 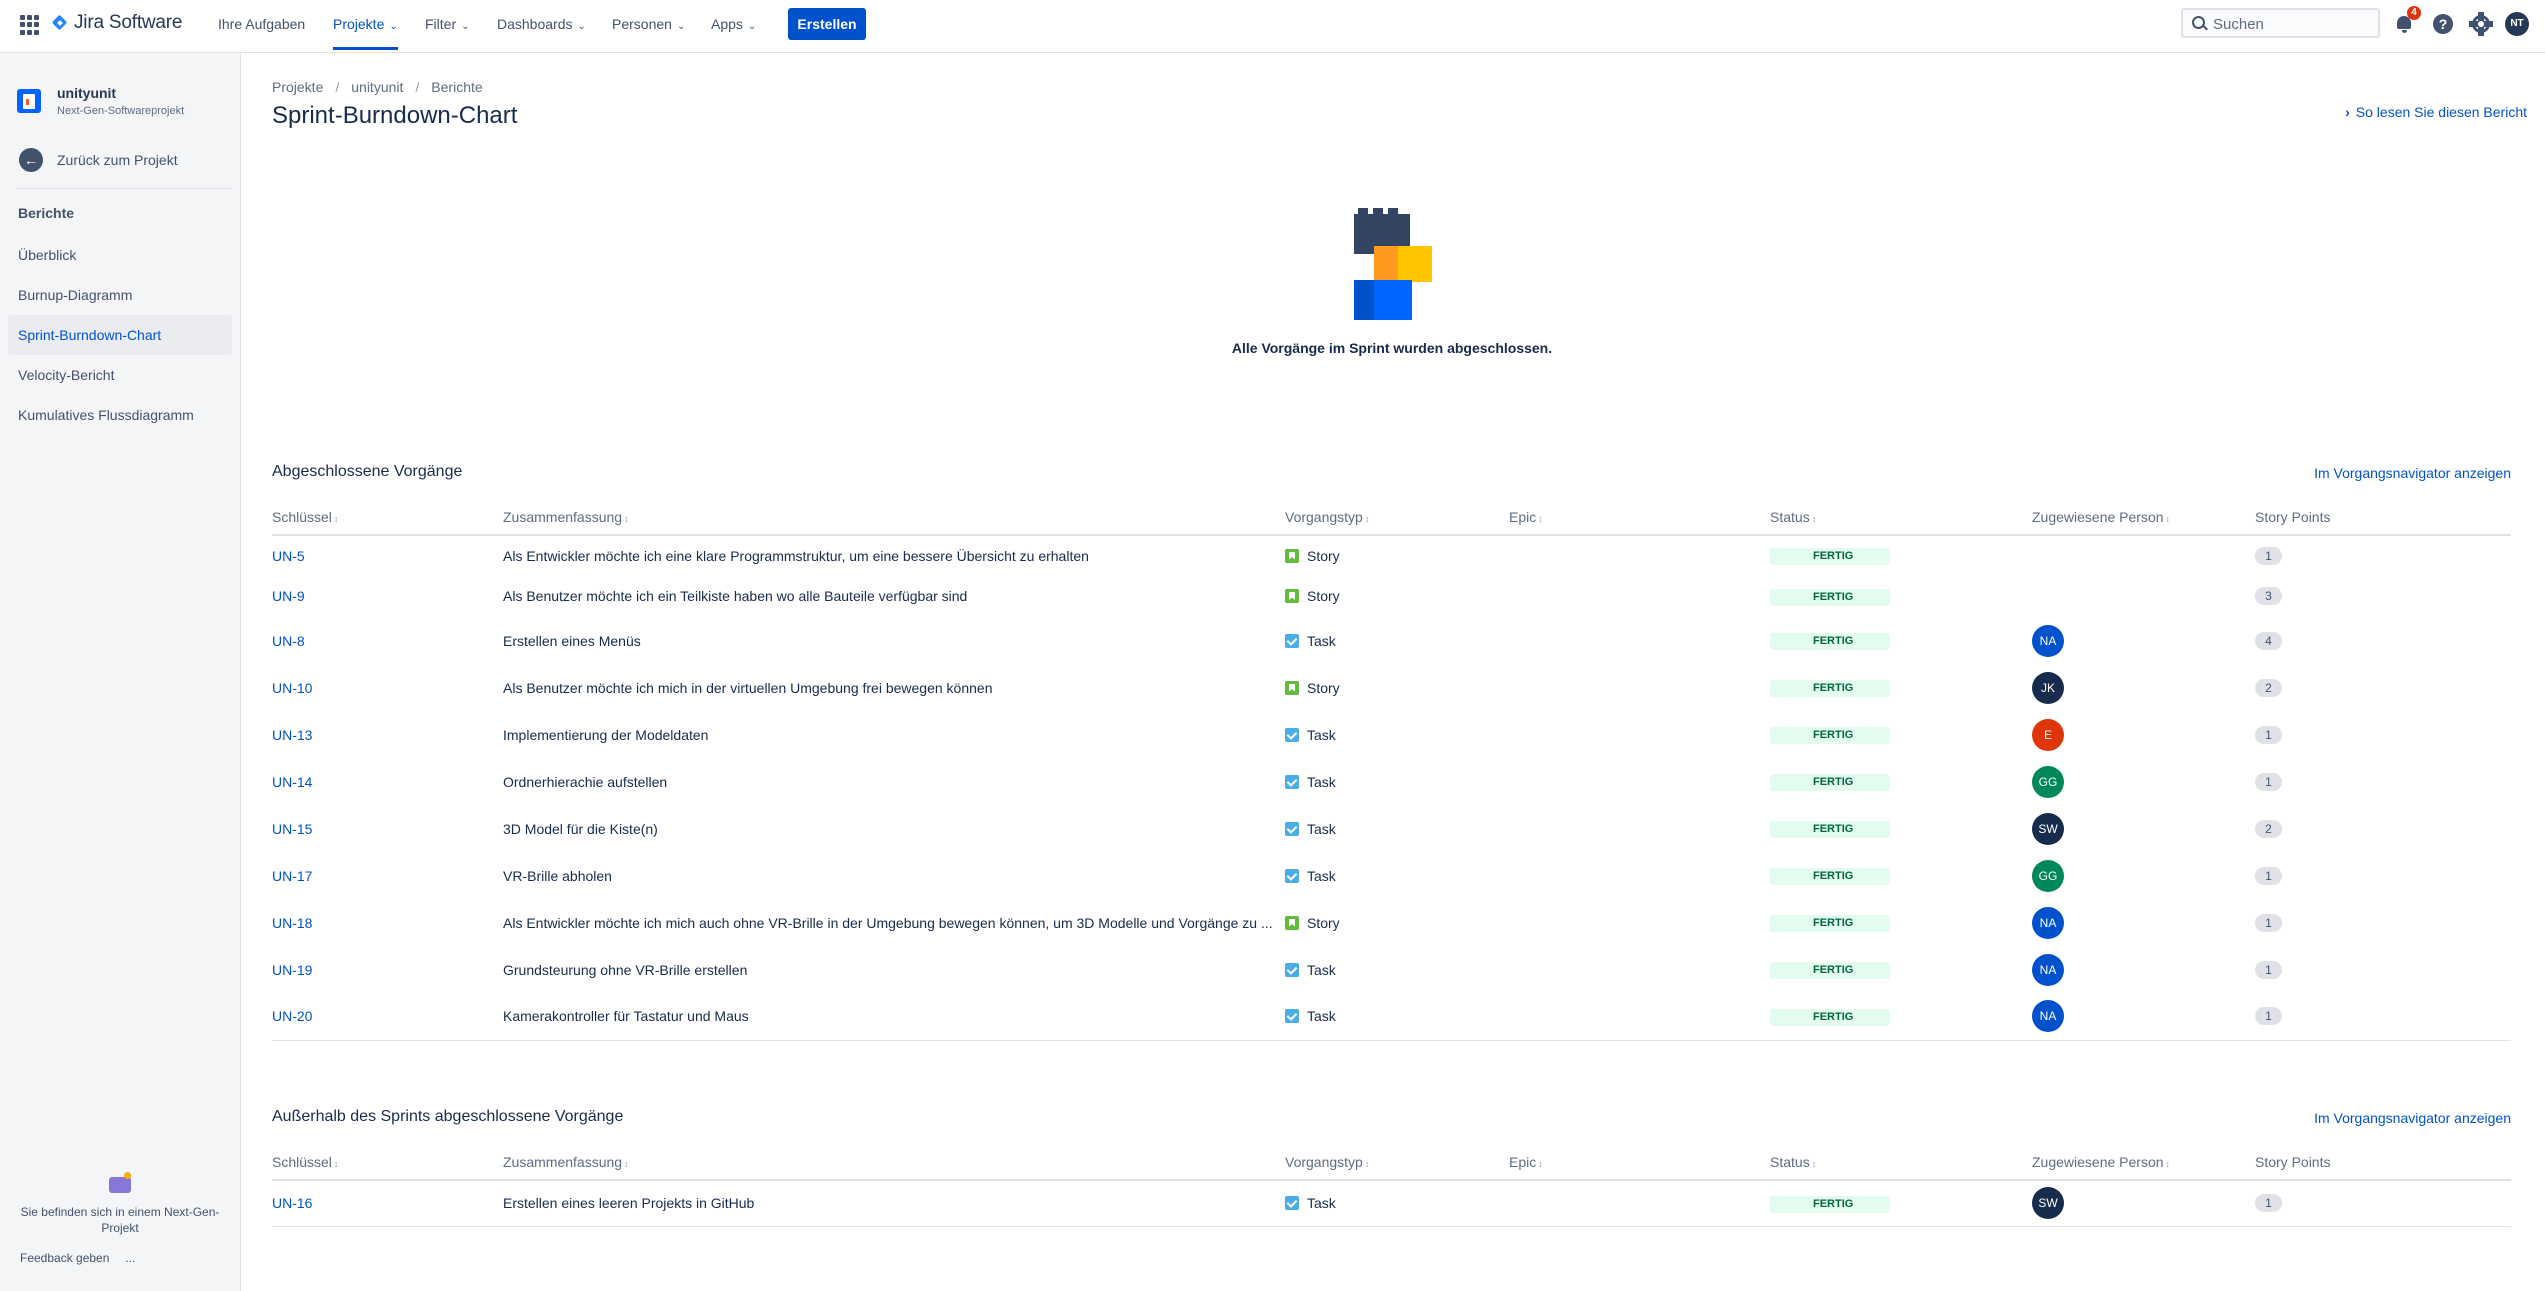 What do you see at coordinates (297, 87) in the screenshot?
I see `breadcrumb-projects: Projekte` at bounding box center [297, 87].